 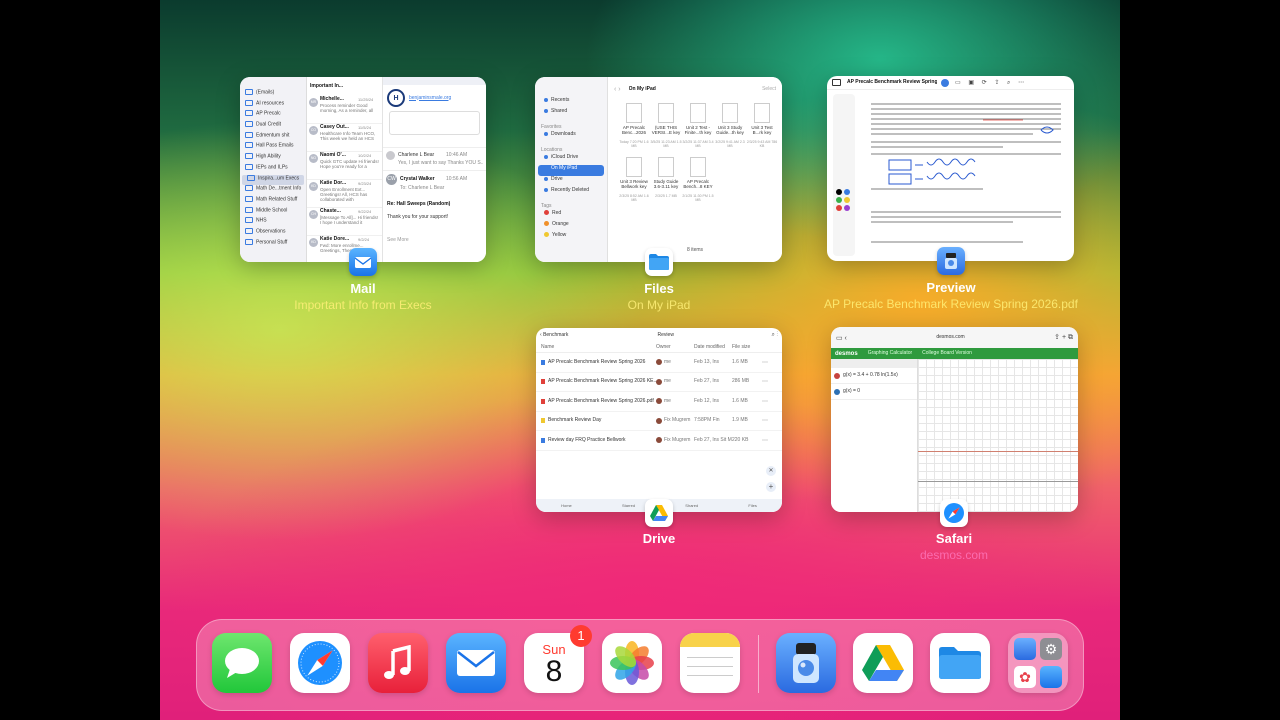 I want to click on color-swatch-blue, so click(x=847, y=192).